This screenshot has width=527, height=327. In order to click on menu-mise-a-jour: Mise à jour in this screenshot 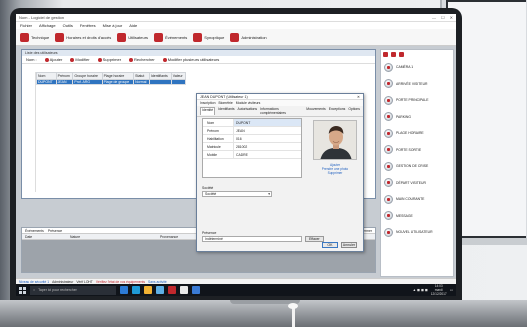, I will do `click(113, 25)`.